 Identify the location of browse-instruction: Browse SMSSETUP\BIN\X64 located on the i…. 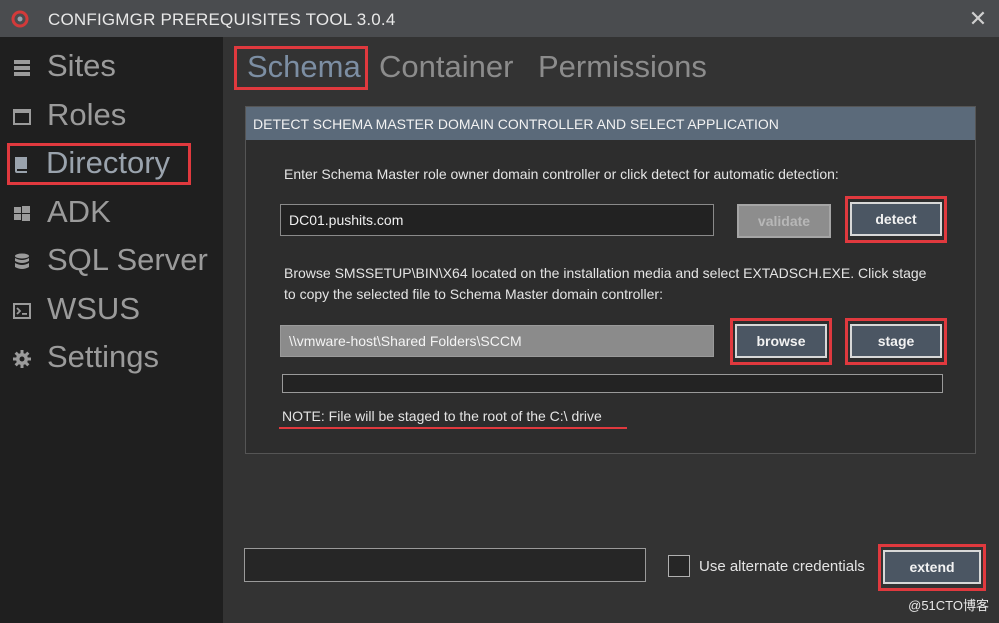
(624, 284).